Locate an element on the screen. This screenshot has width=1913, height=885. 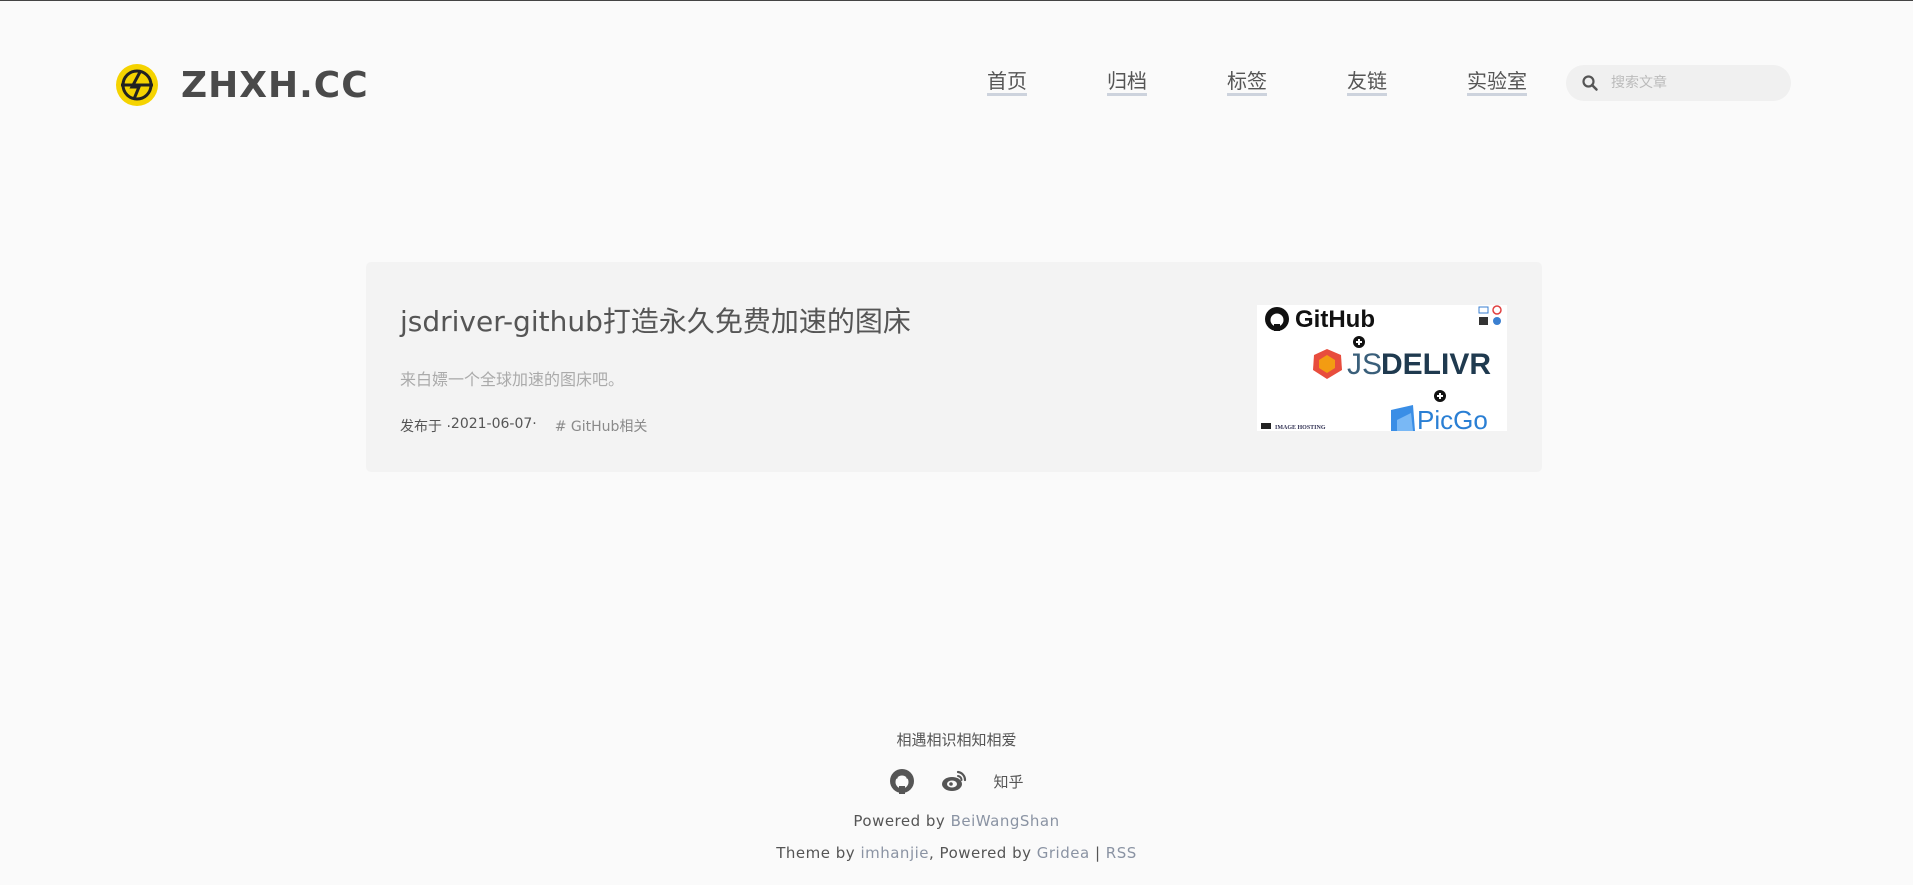
nav-friends: 友链 is located at coordinates (1367, 82).